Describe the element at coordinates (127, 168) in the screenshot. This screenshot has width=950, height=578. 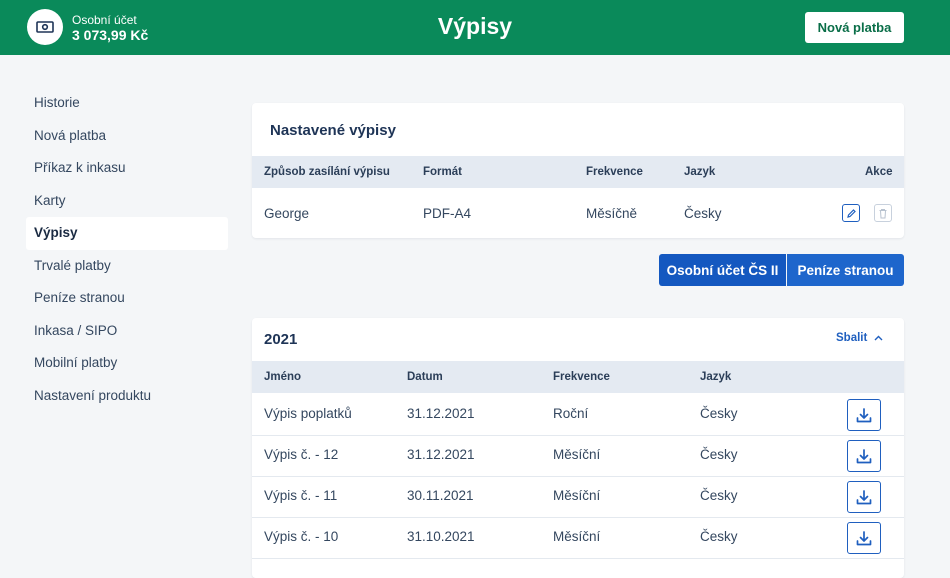
I see `sidebar-item-prikaz-k-inkasu: Příkaz k inkasu` at that location.